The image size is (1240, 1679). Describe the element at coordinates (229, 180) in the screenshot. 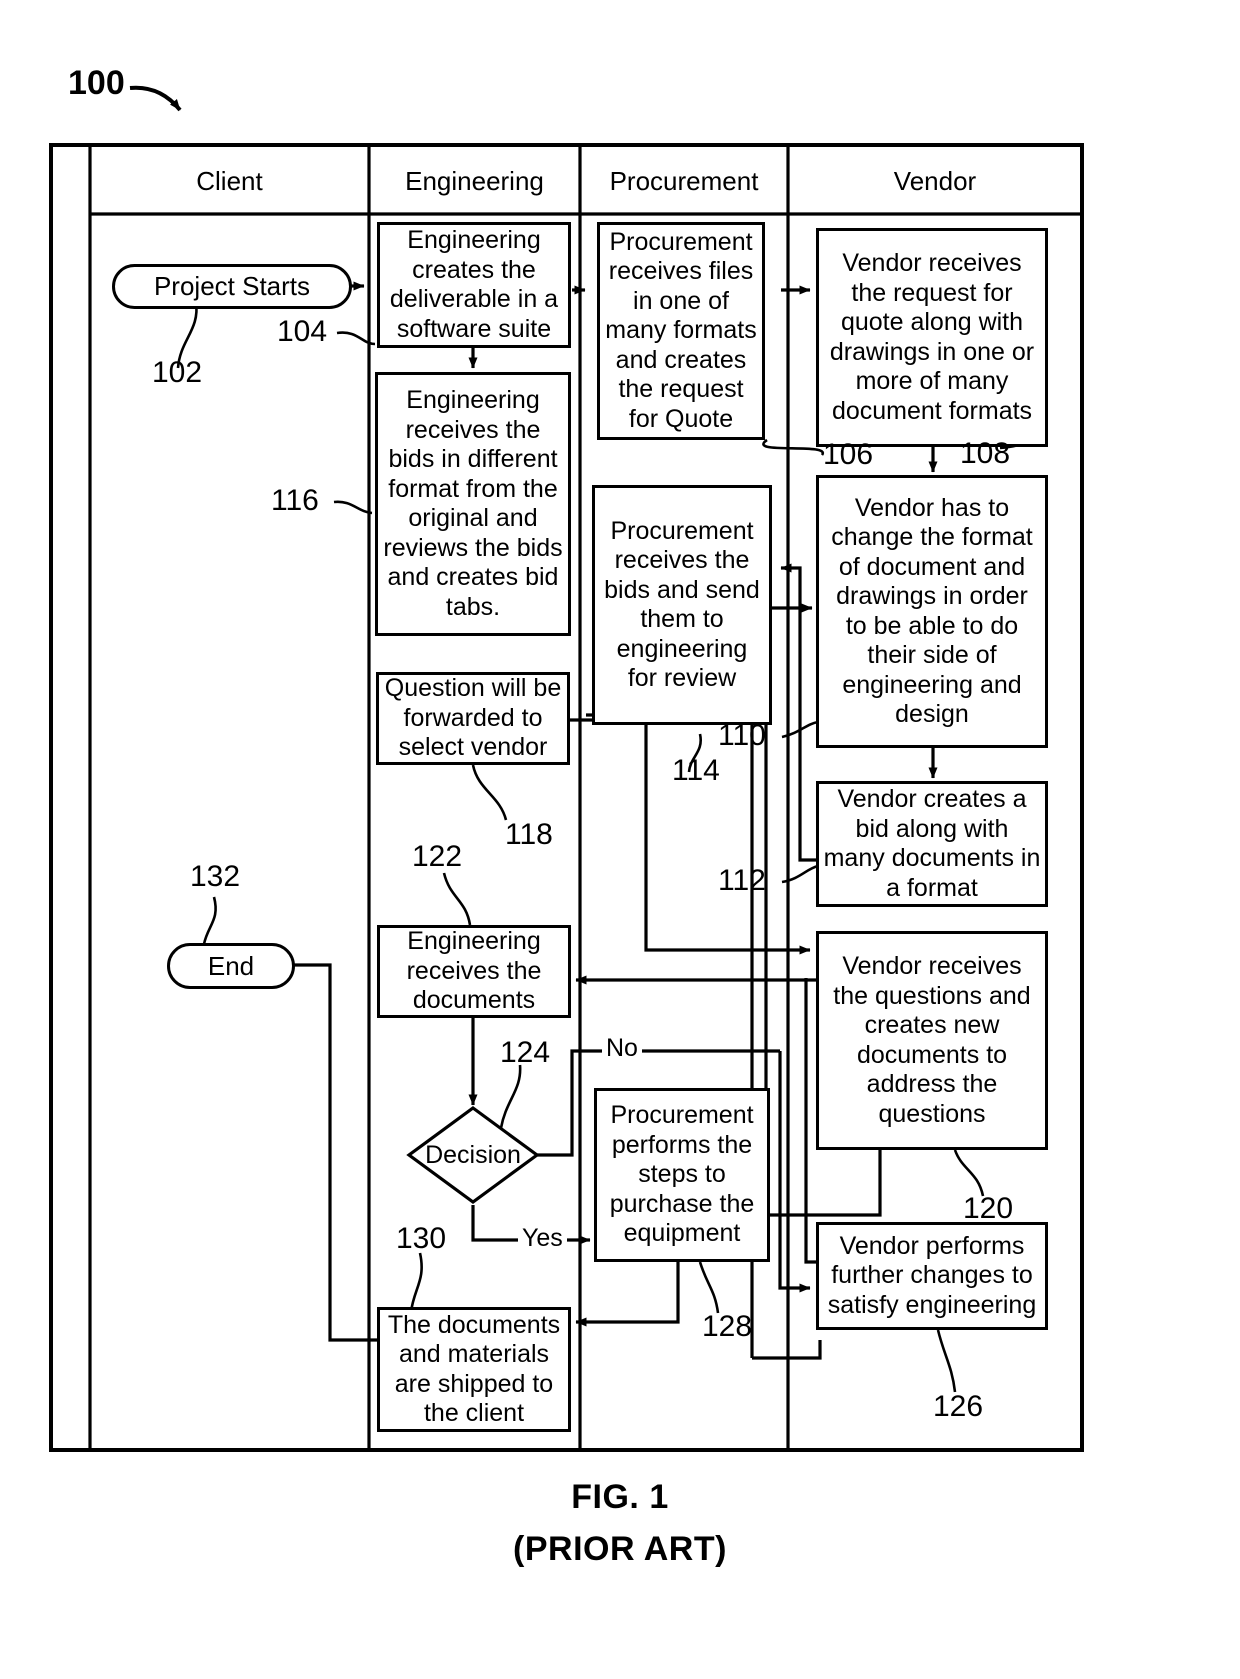

I see `lane-header-client: Client` at that location.